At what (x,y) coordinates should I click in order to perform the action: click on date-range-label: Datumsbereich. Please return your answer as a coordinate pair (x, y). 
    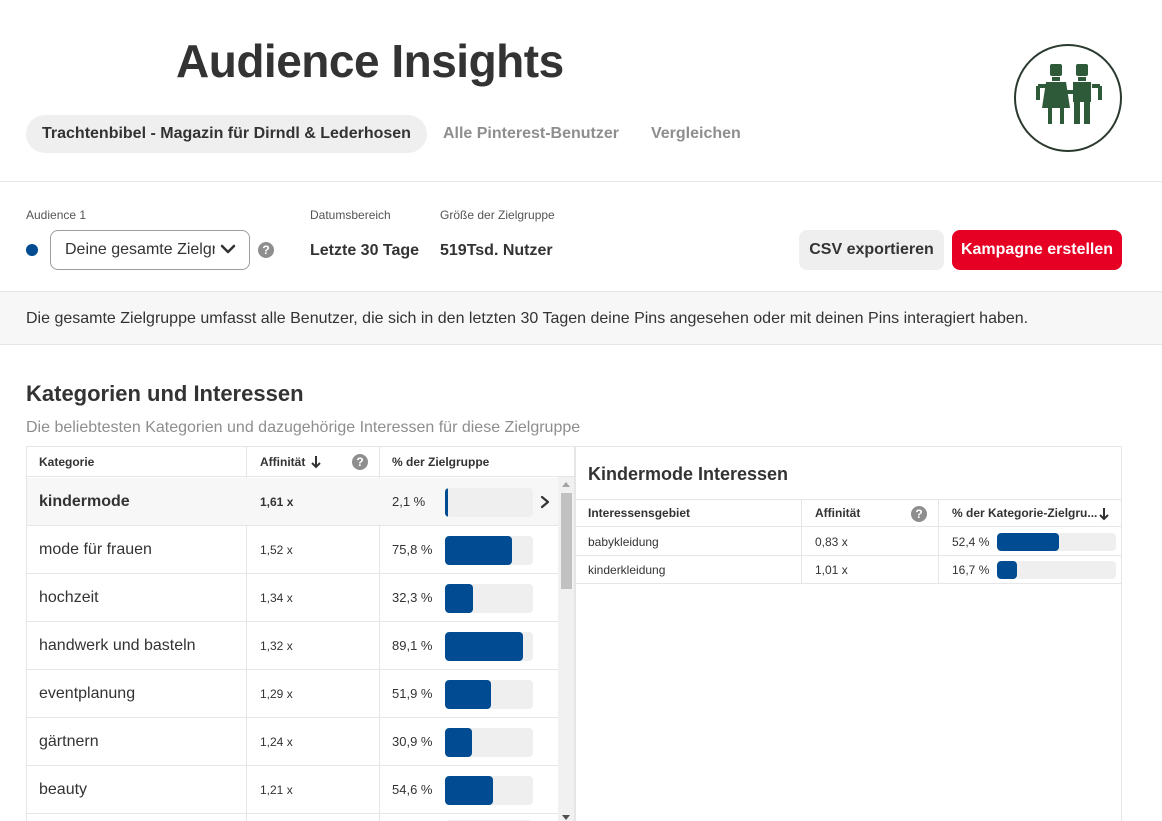
    Looking at the image, I should click on (350, 215).